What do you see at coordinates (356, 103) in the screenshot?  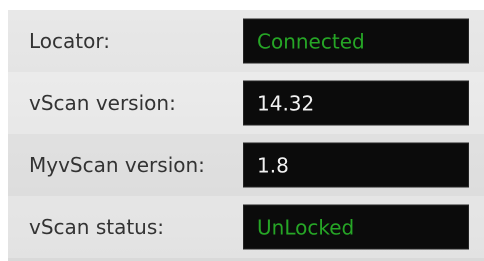 I see `vscan-version-value-box: 14.32` at bounding box center [356, 103].